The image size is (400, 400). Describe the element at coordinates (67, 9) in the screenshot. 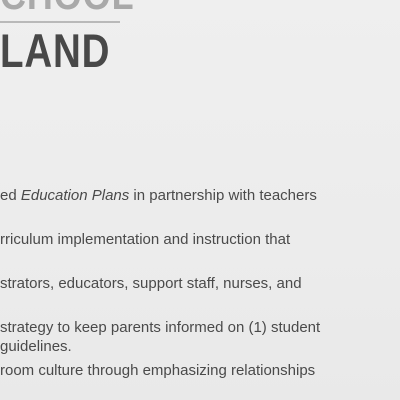

I see `header-school-fragment: CHOOL` at that location.